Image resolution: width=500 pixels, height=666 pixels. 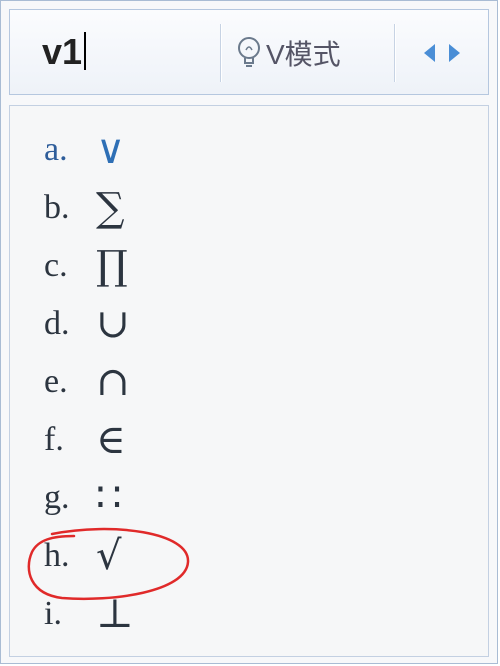 I want to click on candidate-key: a., so click(x=56, y=149).